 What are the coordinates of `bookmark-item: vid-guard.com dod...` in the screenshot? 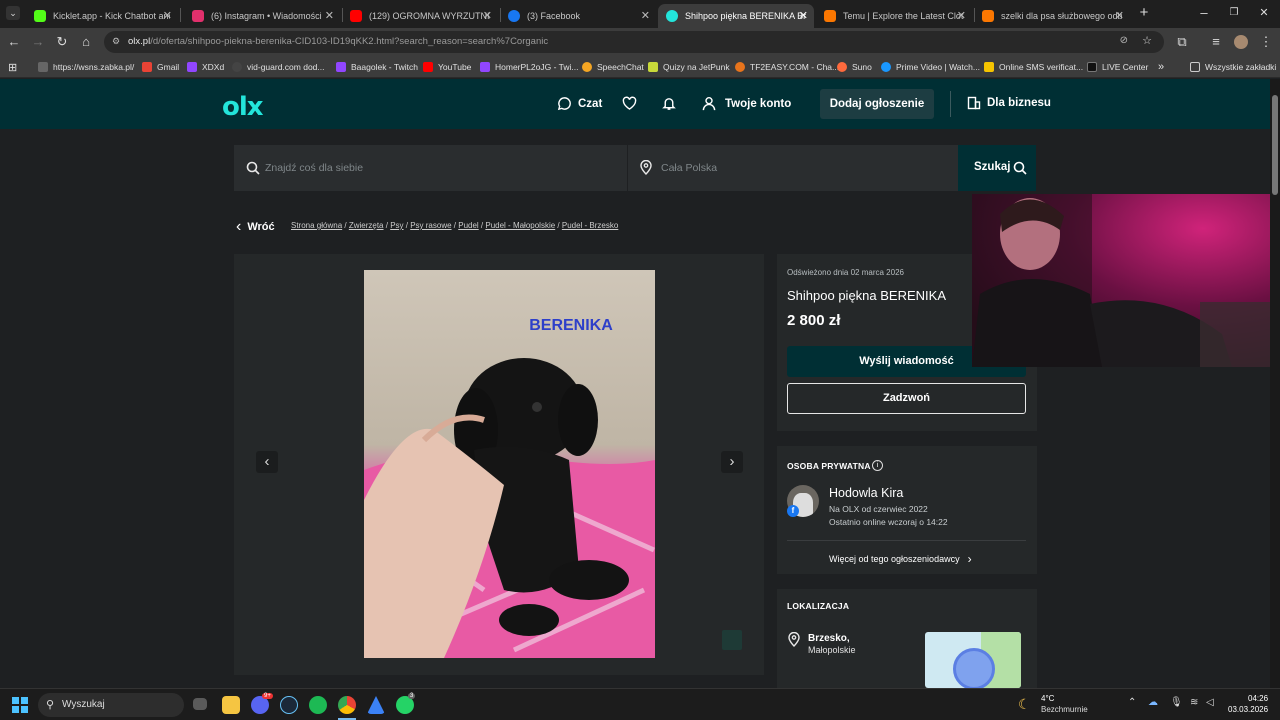 It's located at (278, 67).